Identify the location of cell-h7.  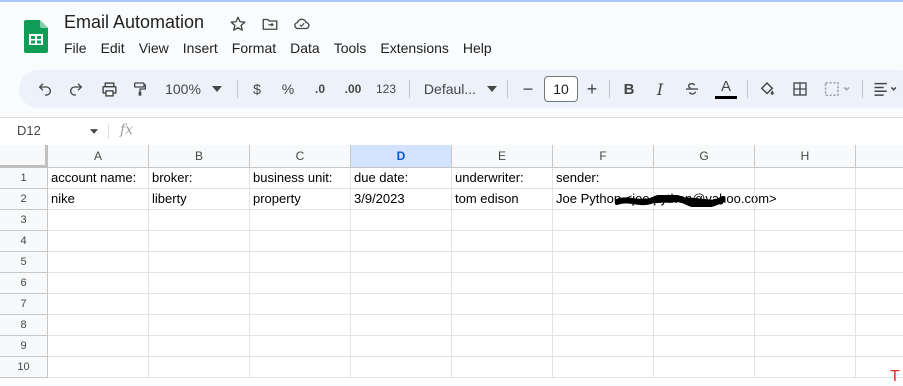
(805, 304).